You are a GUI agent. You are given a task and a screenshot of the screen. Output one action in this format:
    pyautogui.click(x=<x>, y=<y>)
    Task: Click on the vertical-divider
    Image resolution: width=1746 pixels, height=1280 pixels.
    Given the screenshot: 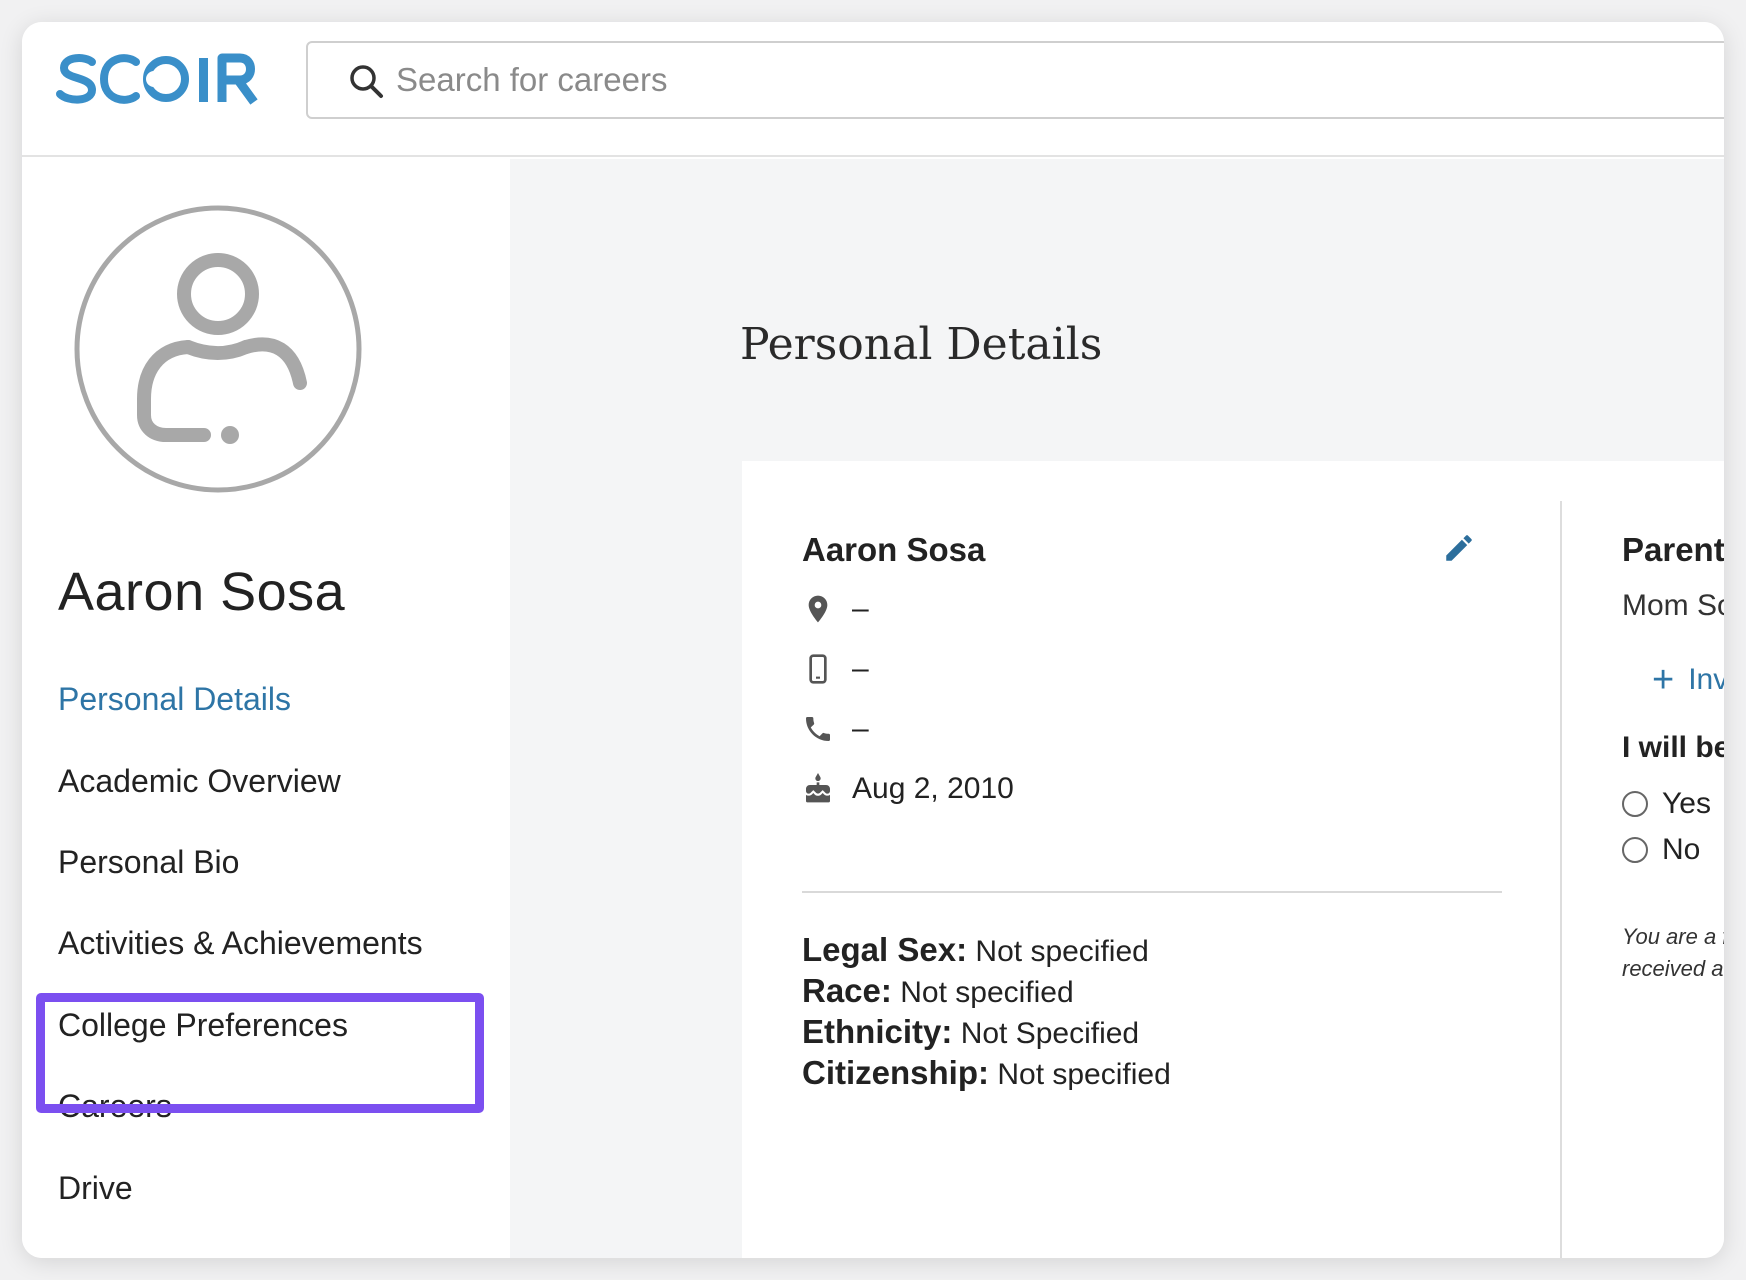 What is the action you would take?
    pyautogui.click(x=1561, y=879)
    